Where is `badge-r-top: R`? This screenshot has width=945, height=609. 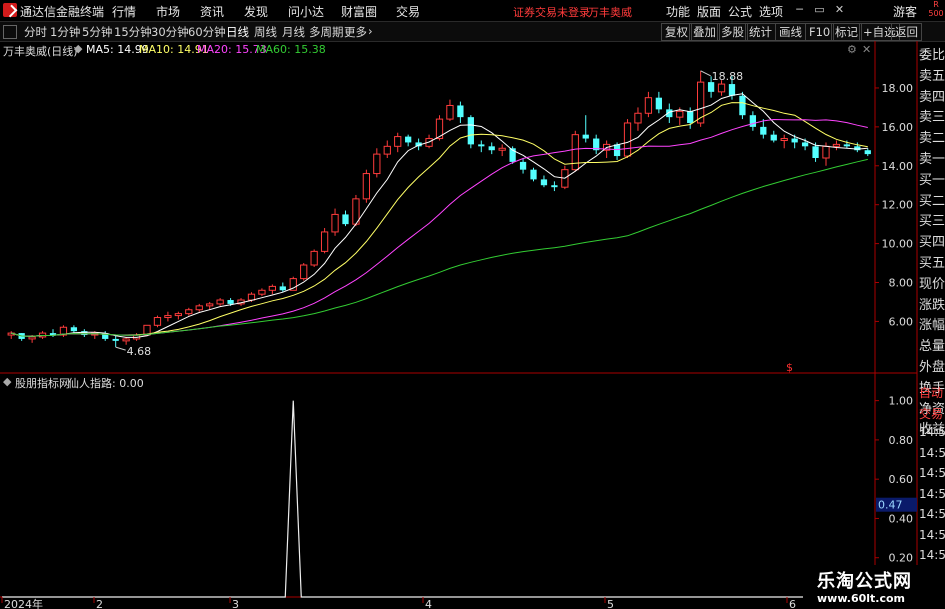
badge-r-top: R is located at coordinates (936, 4).